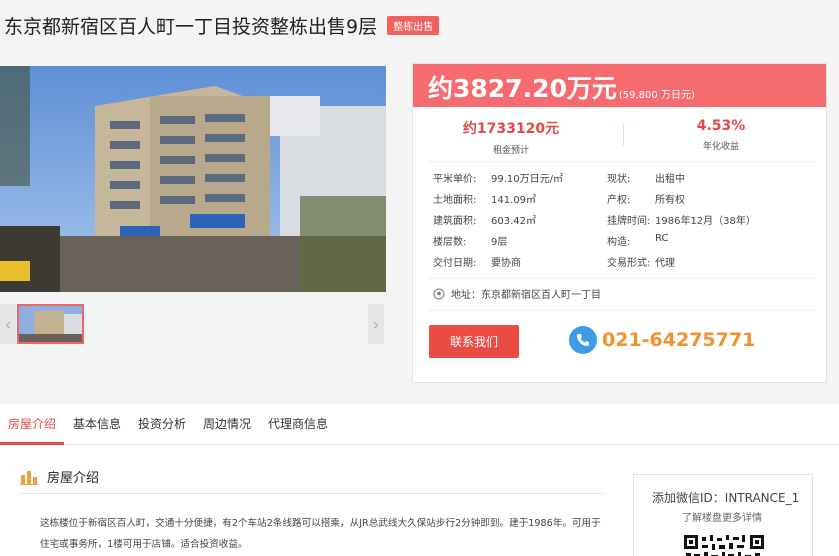 This screenshot has height=556, width=839. Describe the element at coordinates (455, 263) in the screenshot. I see `spec-label: 交付日期:` at that location.